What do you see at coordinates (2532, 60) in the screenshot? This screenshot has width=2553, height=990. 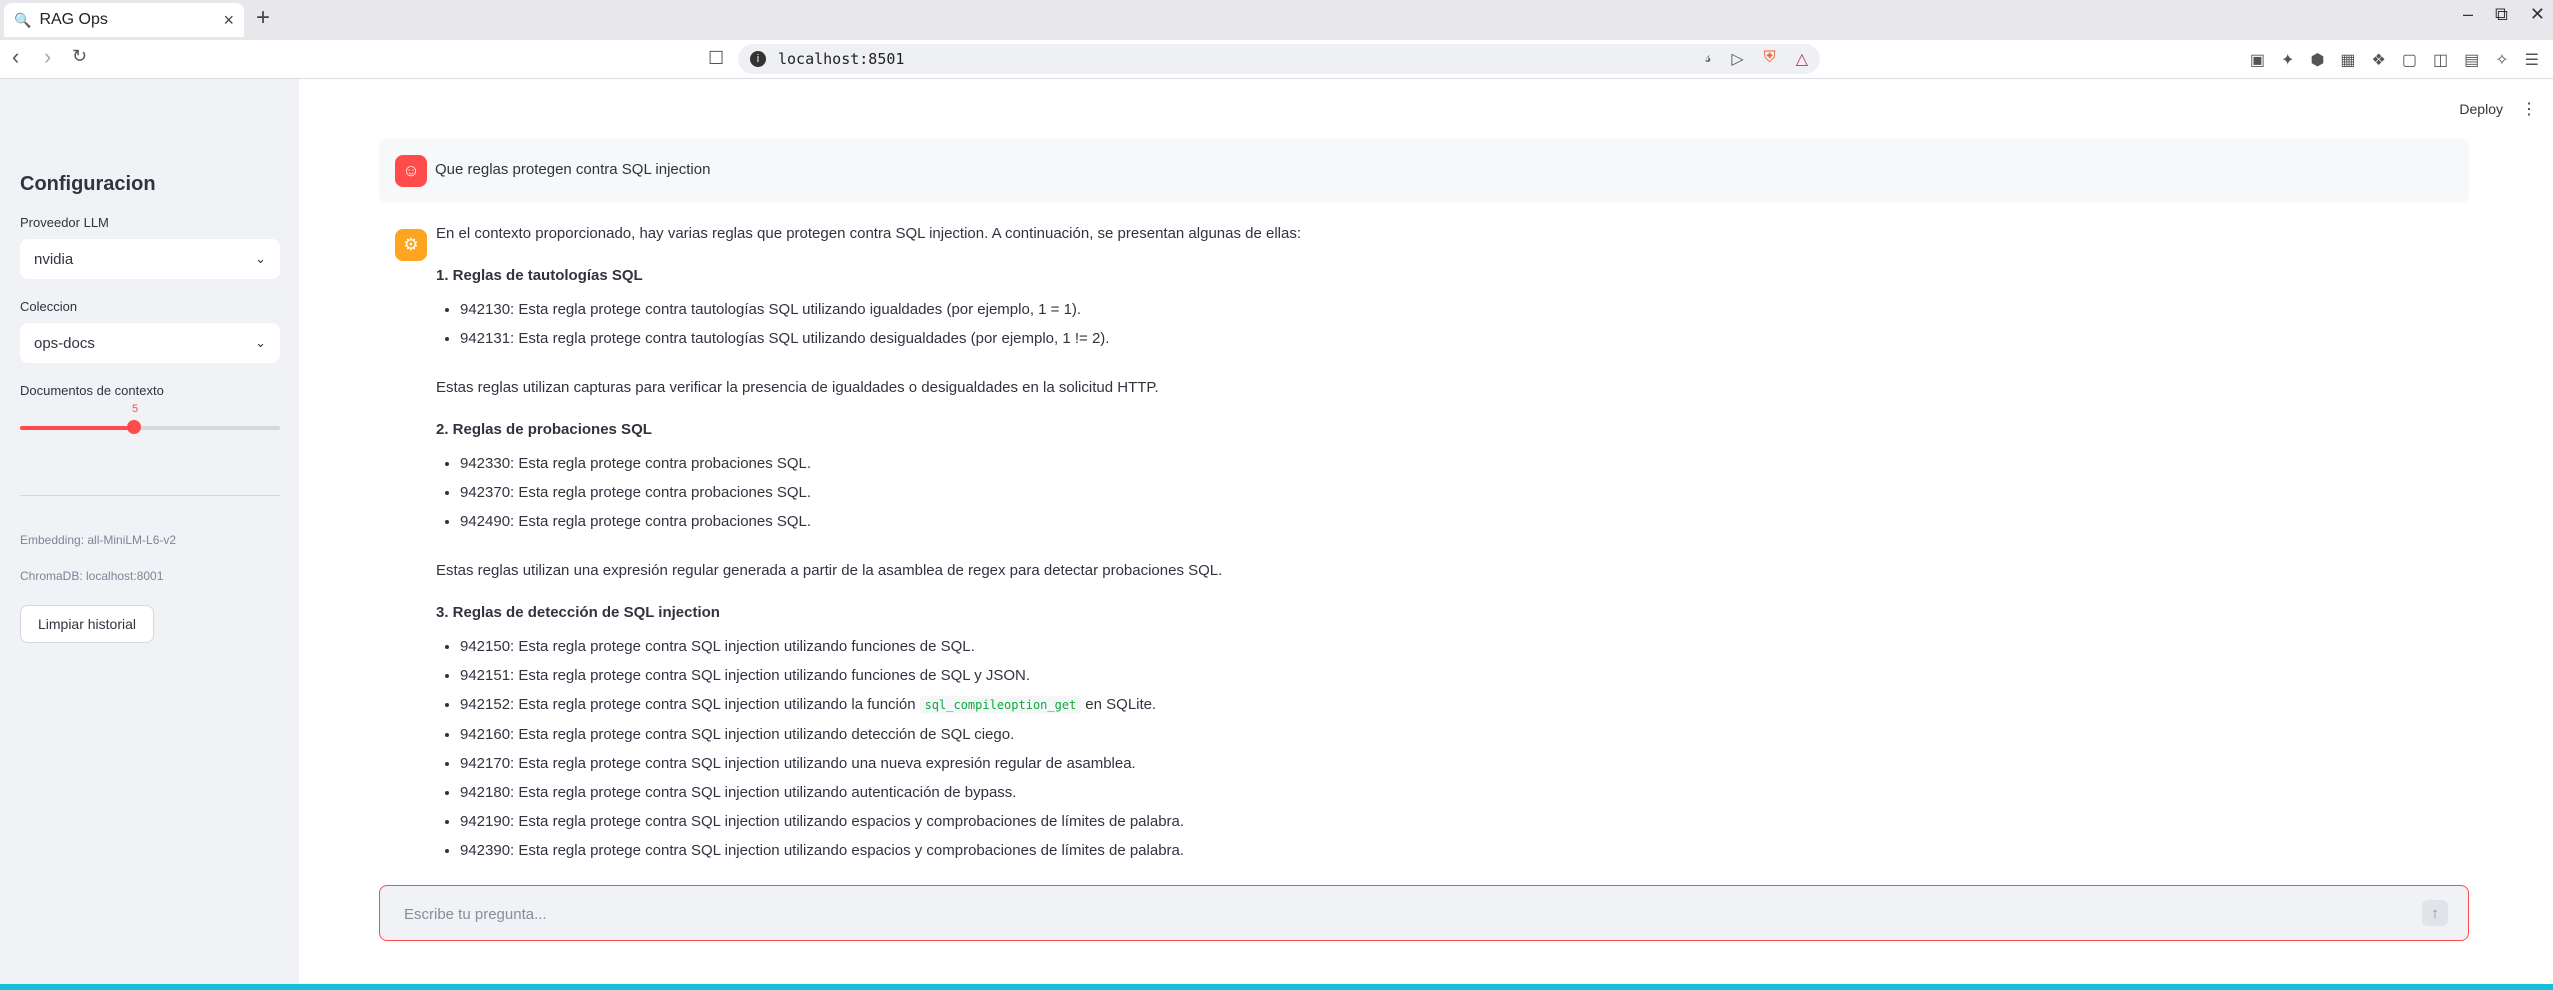 I see `menu-icon: ☰` at bounding box center [2532, 60].